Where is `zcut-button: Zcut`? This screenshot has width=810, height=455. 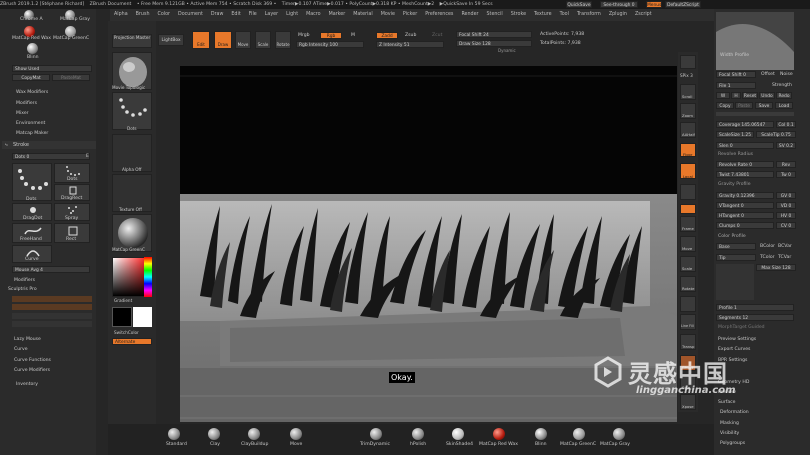
zcut-button: Zcut is located at coordinates (437, 35).